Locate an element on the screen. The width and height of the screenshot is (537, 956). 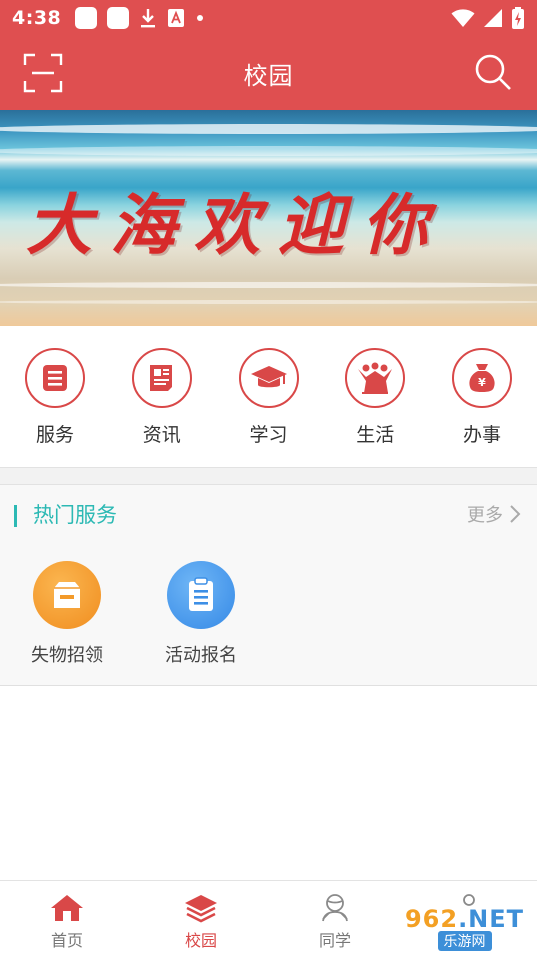
category-label: 资讯 is located at coordinates (161, 435).